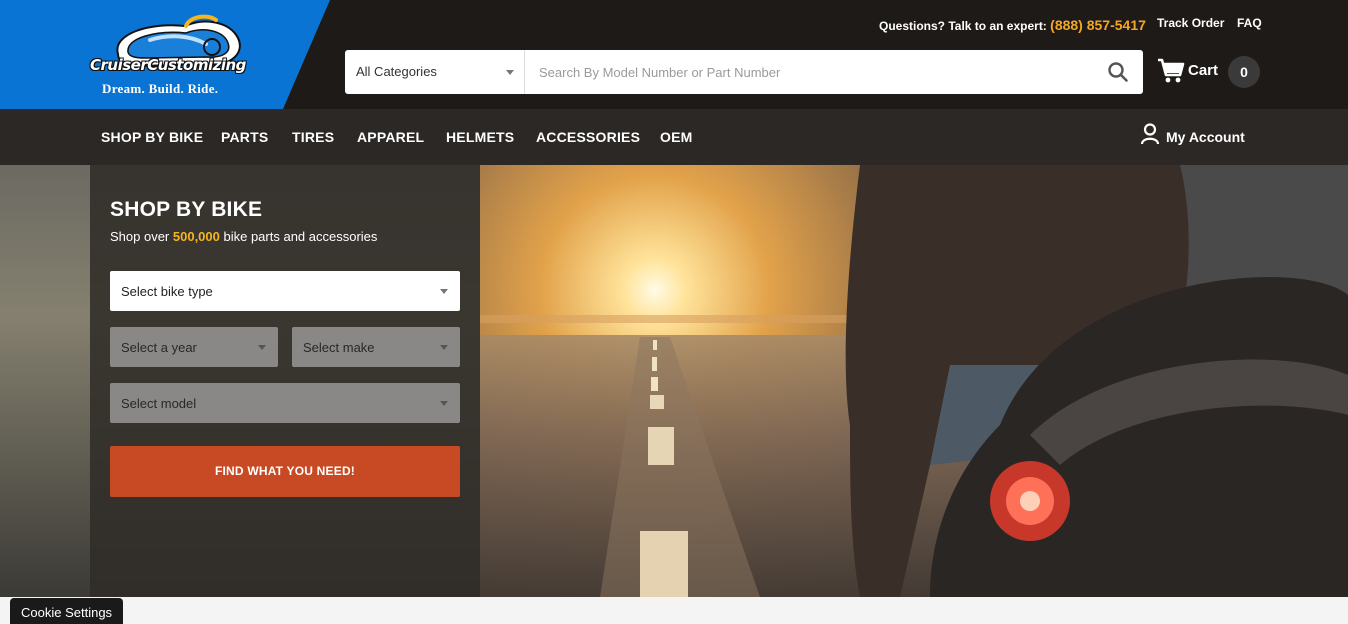 This screenshot has width=1348, height=624. I want to click on bike-type-select: Select bike type, so click(285, 291).